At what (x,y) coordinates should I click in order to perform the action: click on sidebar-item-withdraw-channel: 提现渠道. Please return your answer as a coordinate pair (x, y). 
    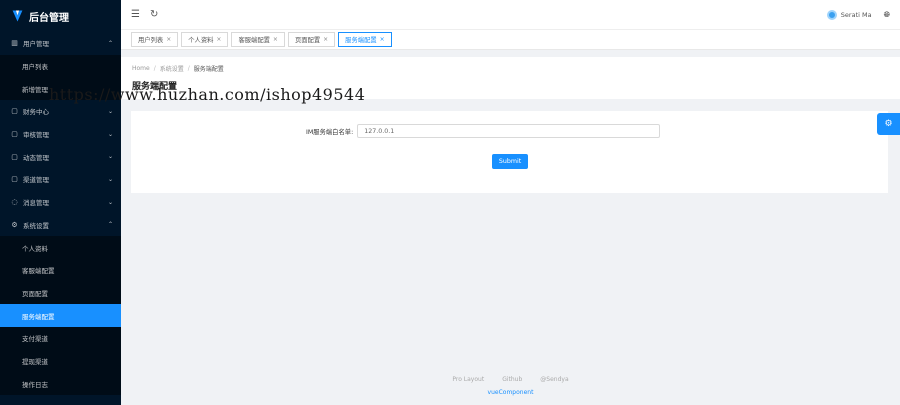
    Looking at the image, I should click on (60, 361).